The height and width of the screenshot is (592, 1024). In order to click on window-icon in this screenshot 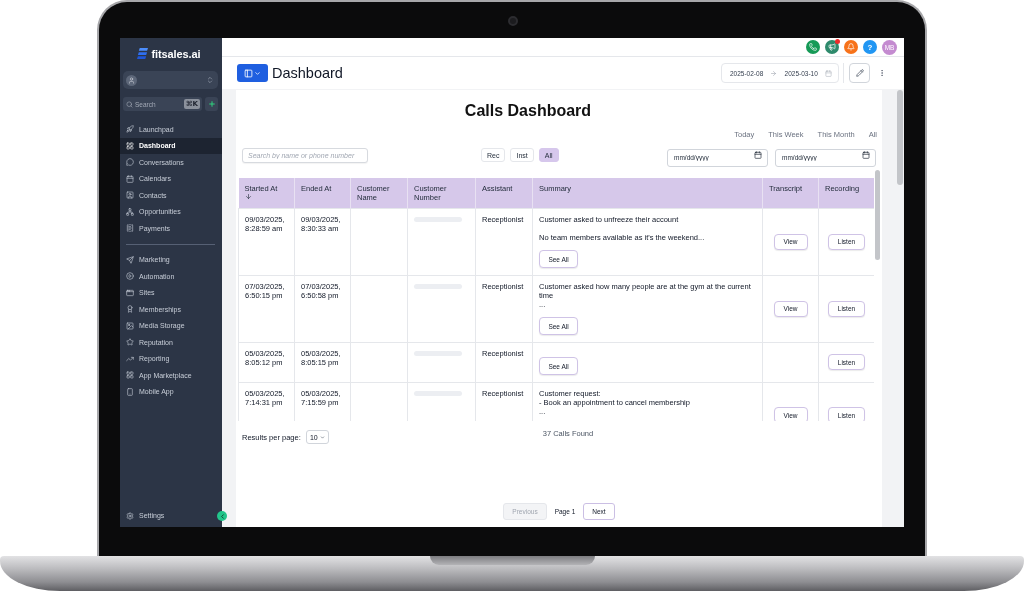, I will do `click(130, 292)`.